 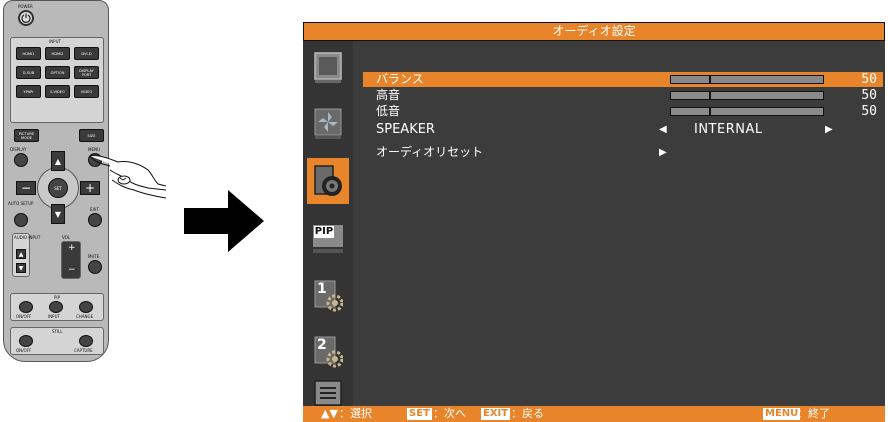 What do you see at coordinates (728, 129) in the screenshot?
I see `speaker-value: INTERNAL` at bounding box center [728, 129].